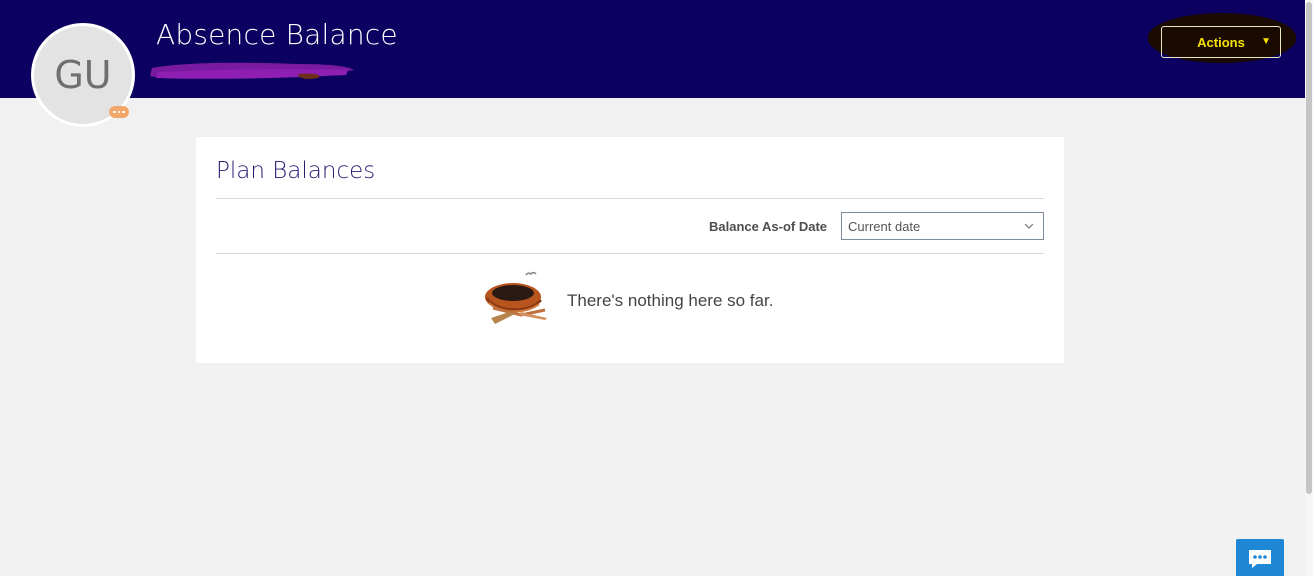 This screenshot has width=1313, height=576. I want to click on chat-button, so click(1260, 557).